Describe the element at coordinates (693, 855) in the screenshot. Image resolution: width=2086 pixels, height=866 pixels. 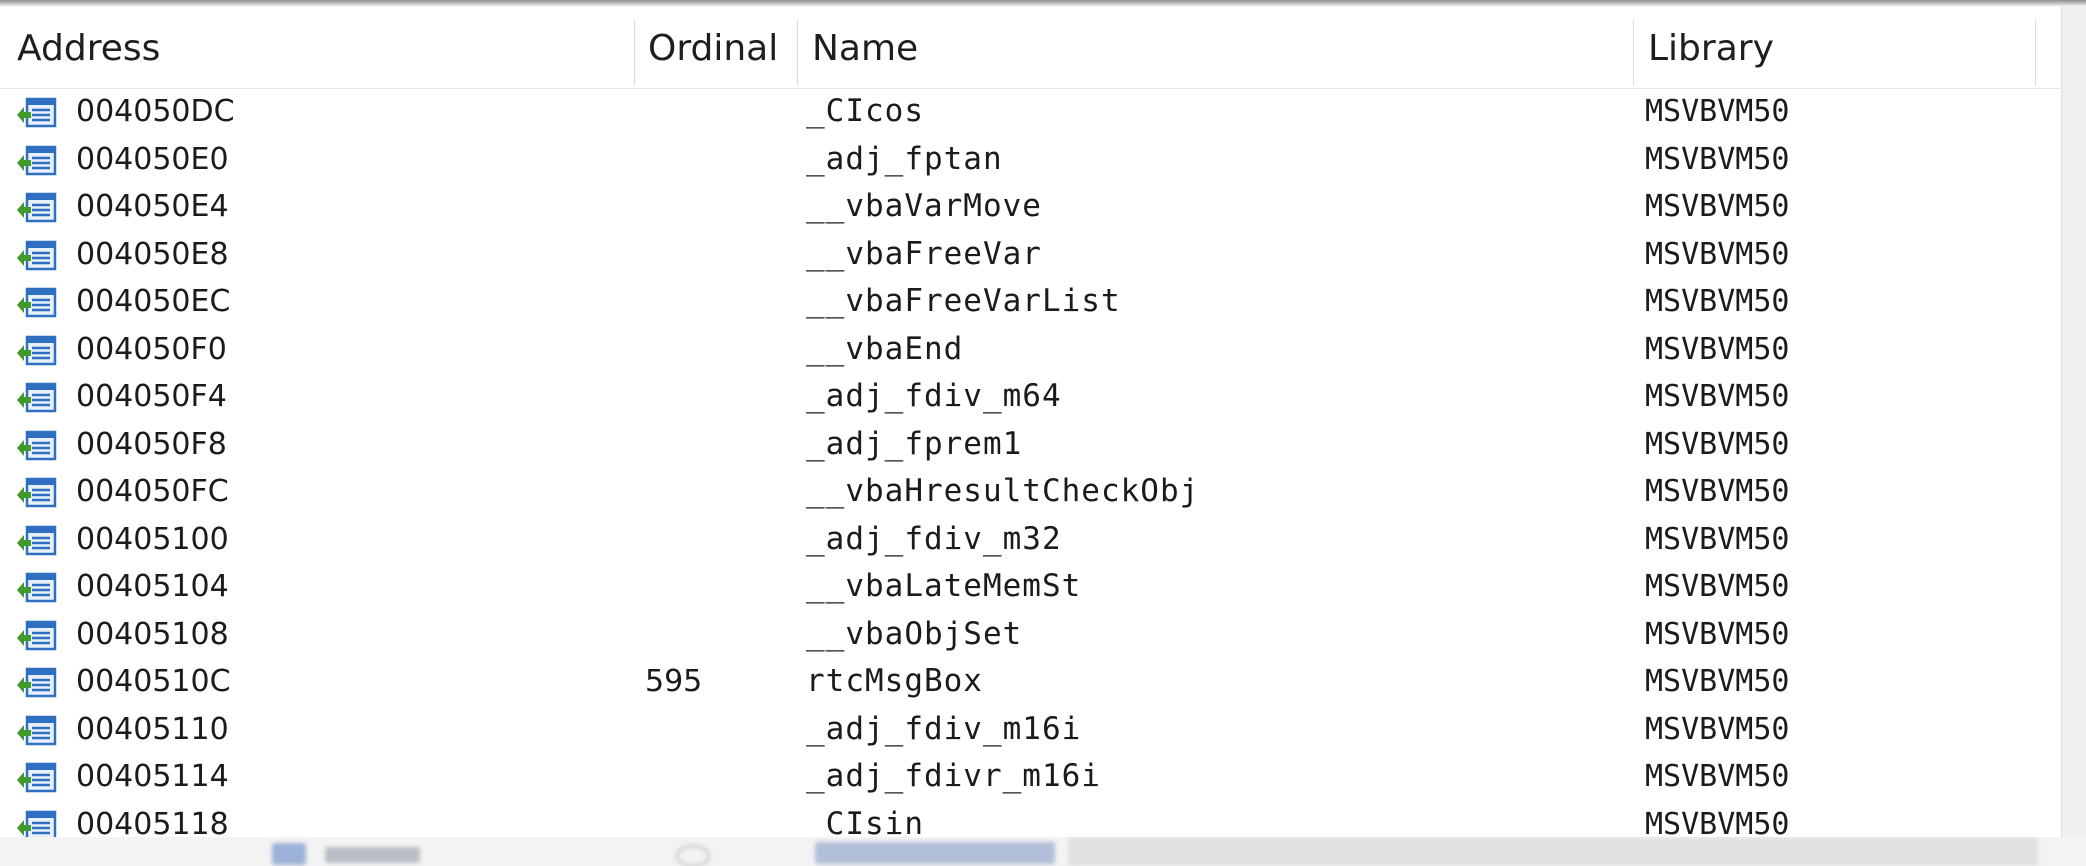
I see `blurred-icon` at that location.